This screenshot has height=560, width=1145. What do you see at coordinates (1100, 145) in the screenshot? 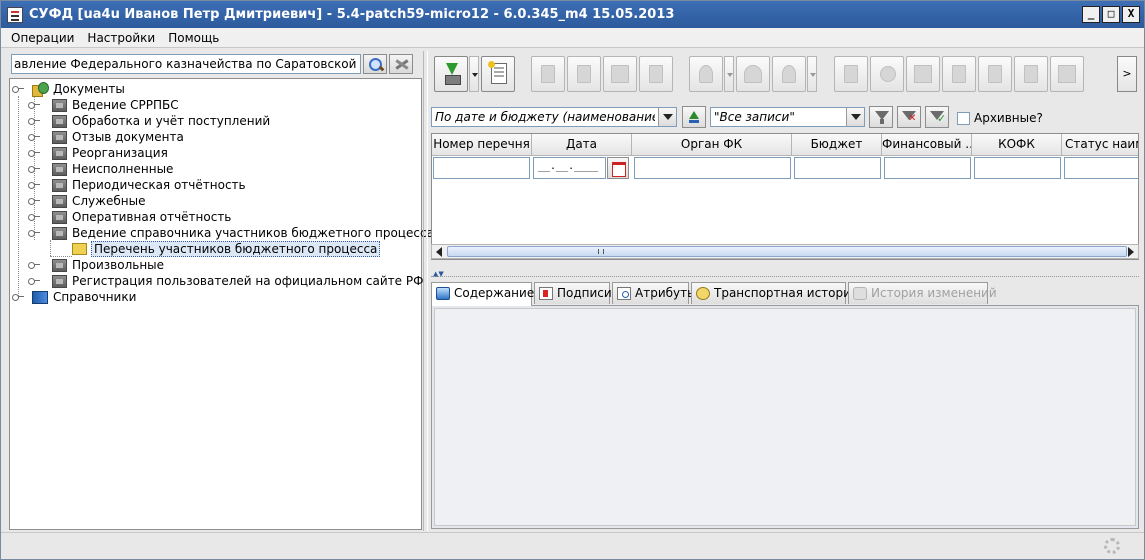
I see `column-header-status: Статус наиме` at bounding box center [1100, 145].